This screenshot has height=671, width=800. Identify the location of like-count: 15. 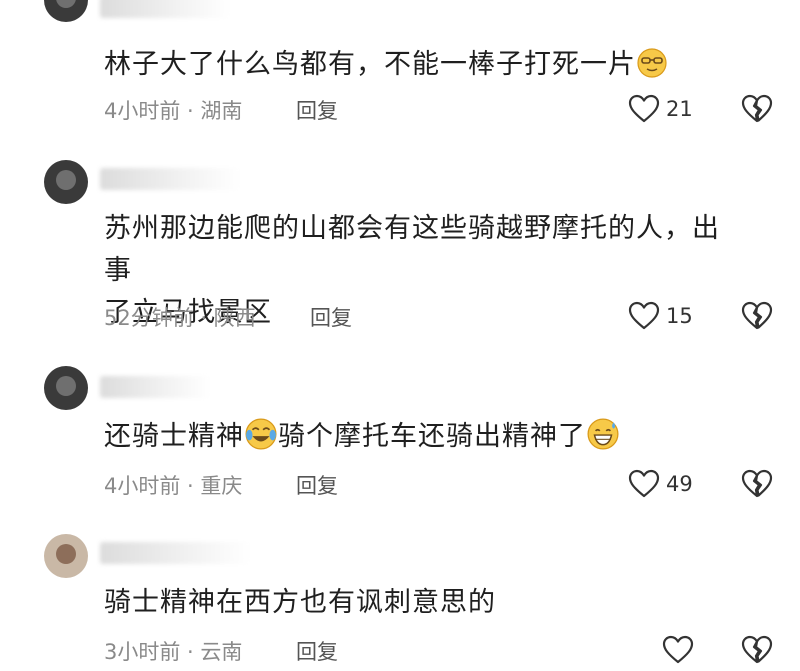
(679, 316).